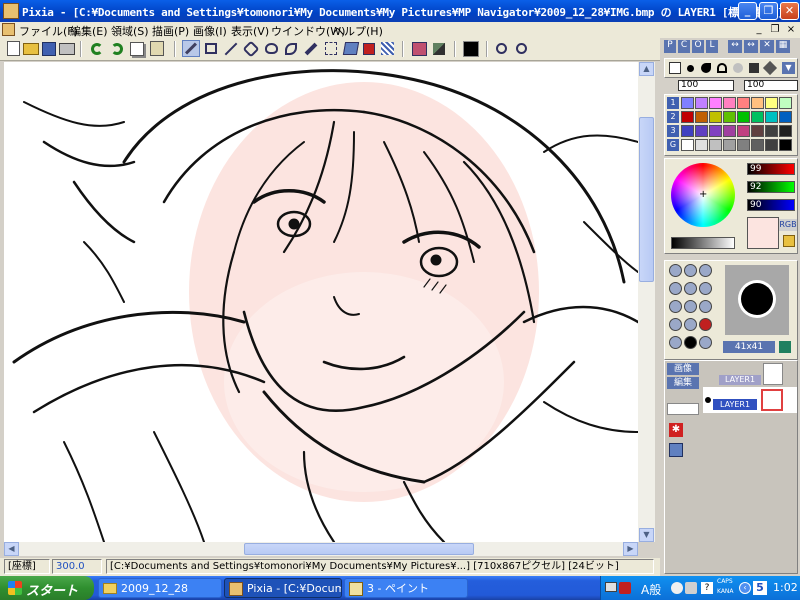 Image resolution: width=800 pixels, height=600 pixels. Describe the element at coordinates (691, 588) in the screenshot. I see `ime-dict-icon` at that location.